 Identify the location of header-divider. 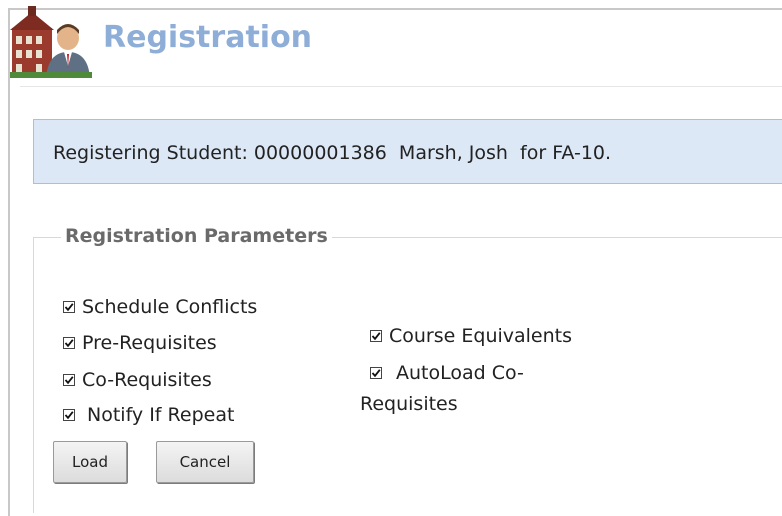
(401, 86).